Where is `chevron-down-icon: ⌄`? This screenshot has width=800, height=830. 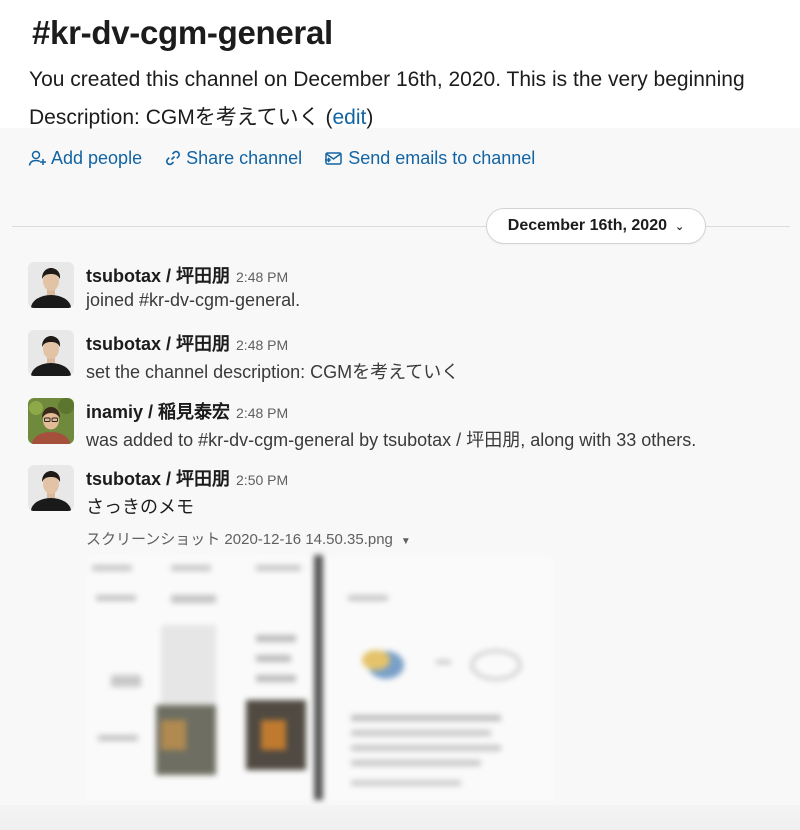
chevron-down-icon: ⌄ is located at coordinates (679, 226).